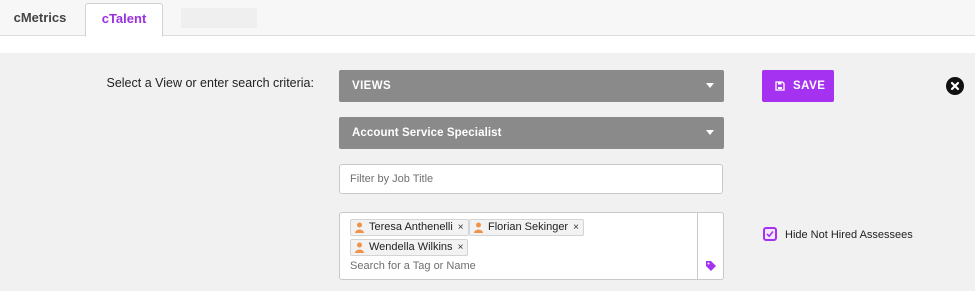  Describe the element at coordinates (780, 86) in the screenshot. I see `floppy-disk-icon` at that location.